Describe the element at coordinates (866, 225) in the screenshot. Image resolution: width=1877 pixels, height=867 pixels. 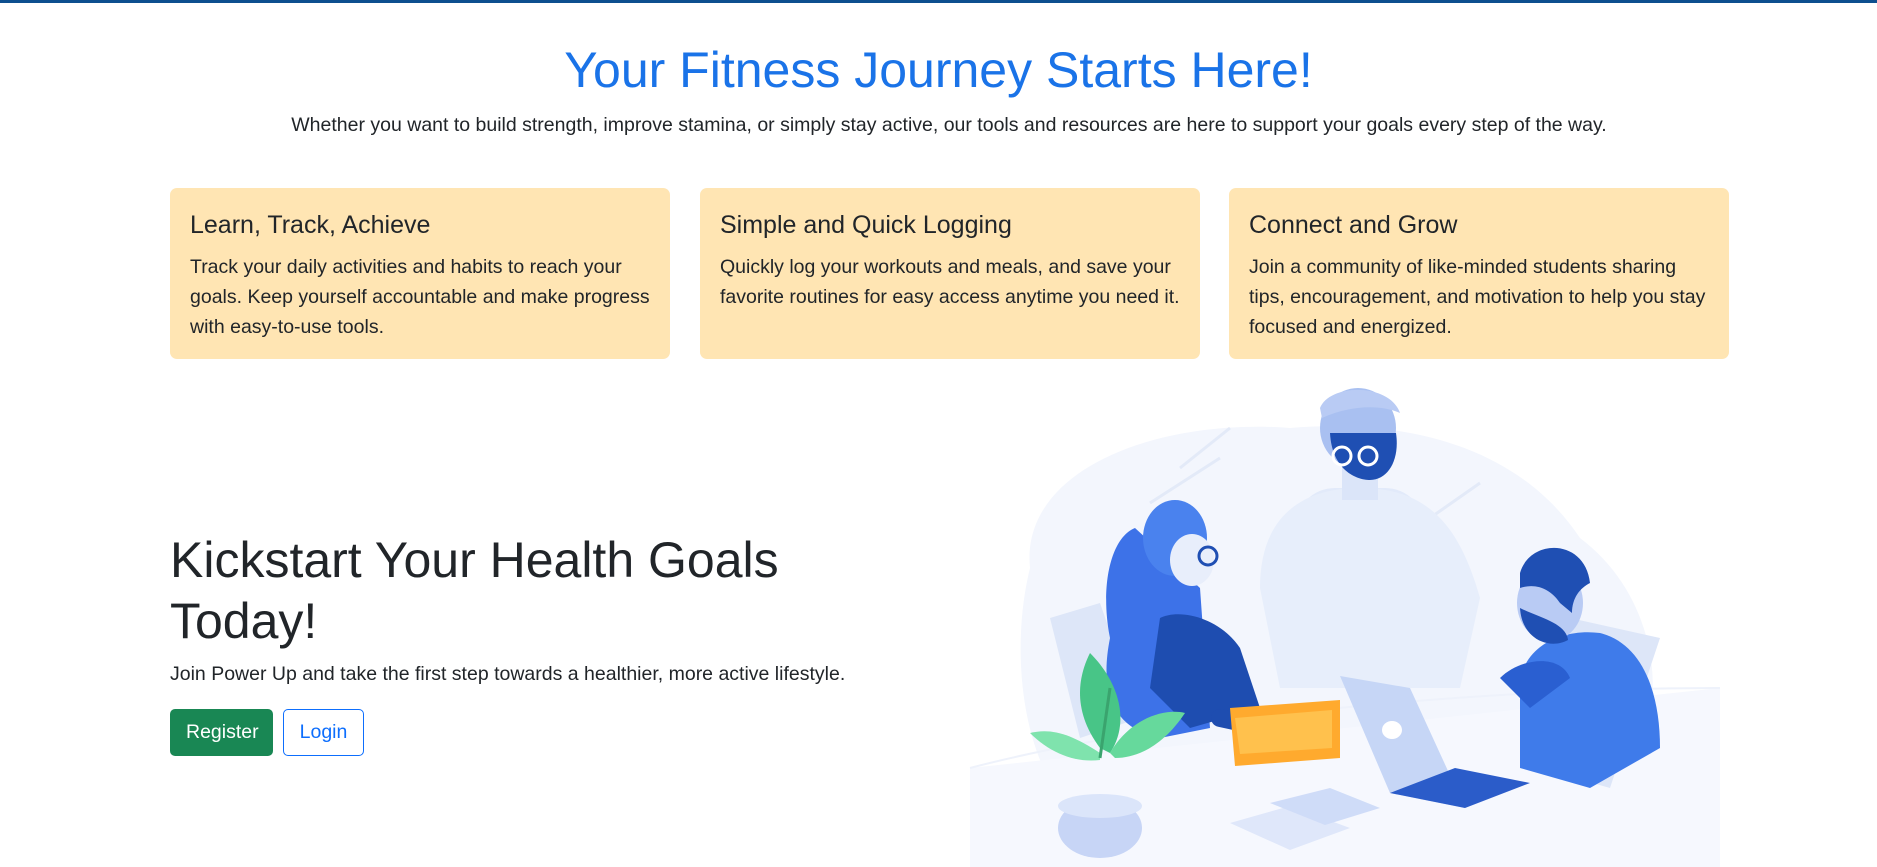
I see `feature-card-title: Simple and Quick Logging` at that location.